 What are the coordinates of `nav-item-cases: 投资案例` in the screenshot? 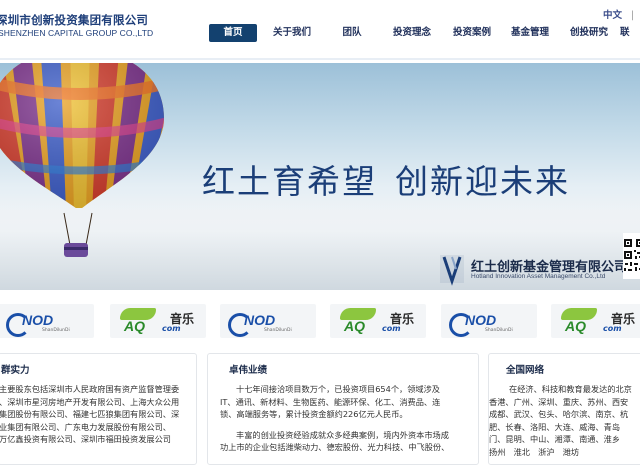 It's located at (472, 33).